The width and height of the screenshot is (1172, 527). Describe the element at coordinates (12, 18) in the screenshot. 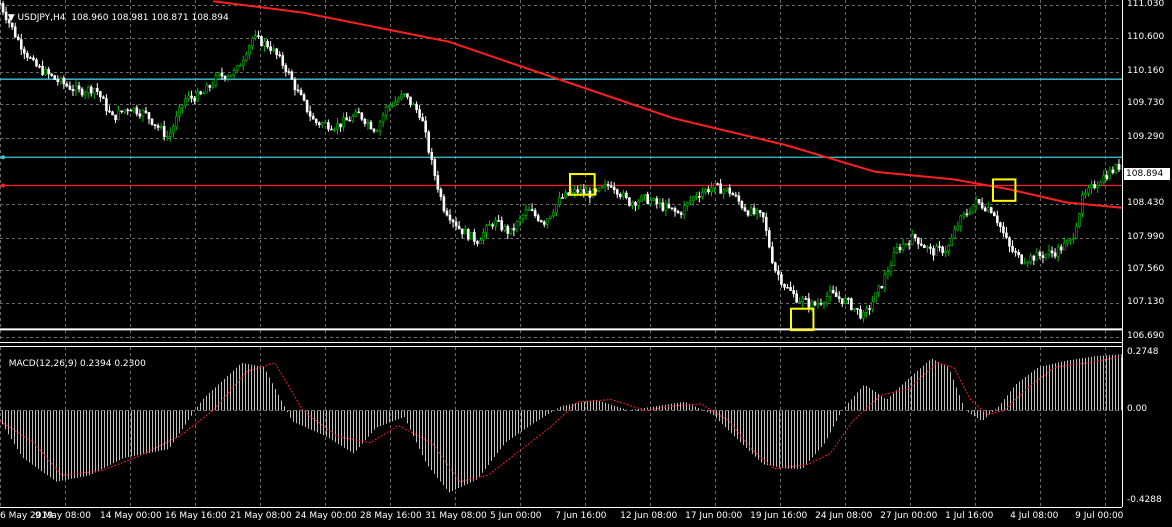

I see `header-arrow-icon: ▼` at that location.